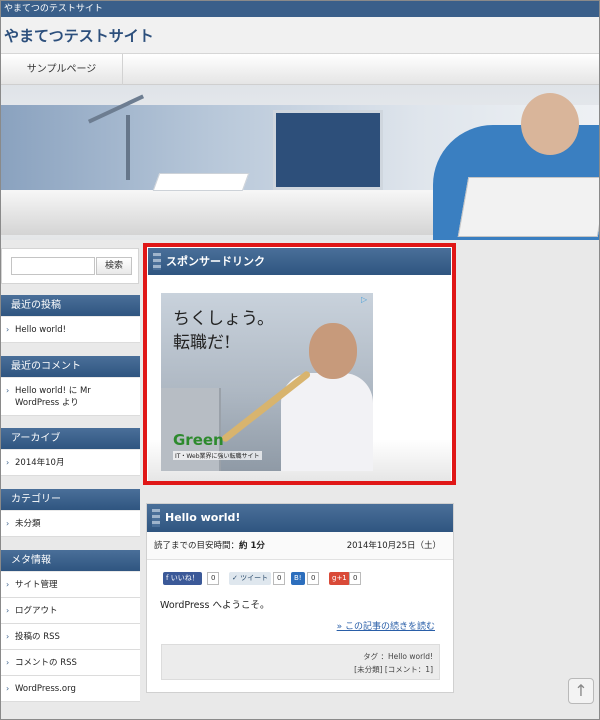 The width and height of the screenshot is (600, 720). What do you see at coordinates (167, 578) in the screenshot?
I see `facebook-icon: f` at bounding box center [167, 578].